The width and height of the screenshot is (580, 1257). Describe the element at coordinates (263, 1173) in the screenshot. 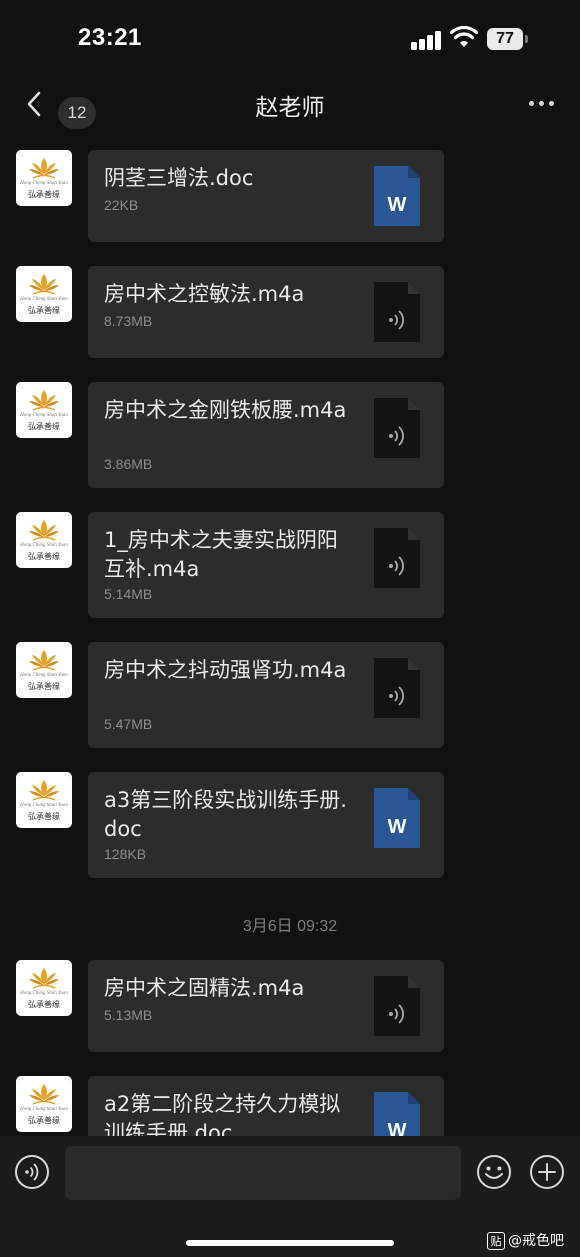

I see `message-input` at that location.